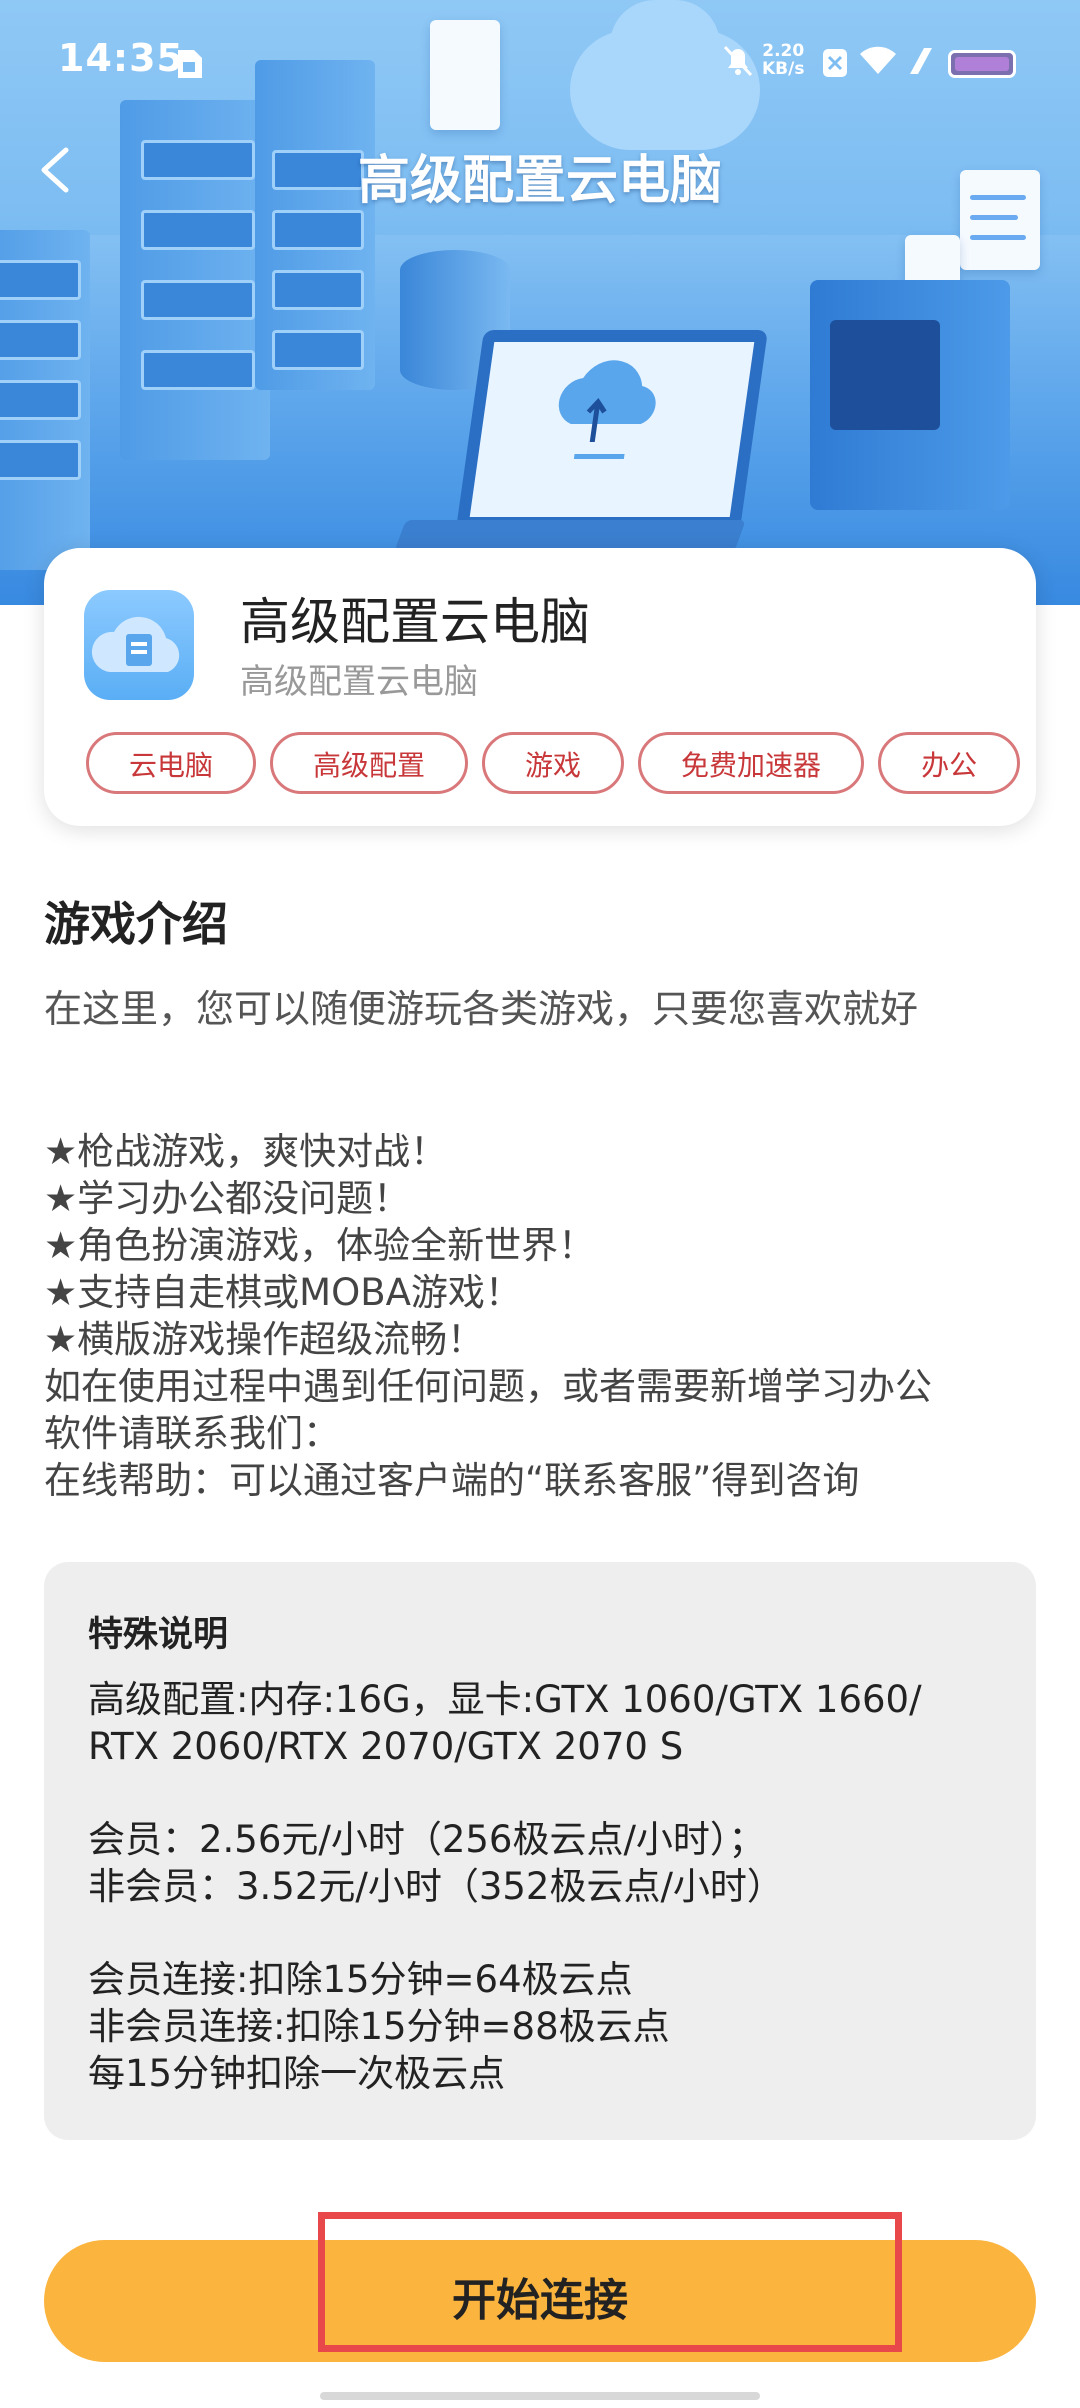  Describe the element at coordinates (297, 2073) in the screenshot. I see `deduct-rule: 每15分钟扣除一次极云点` at that location.